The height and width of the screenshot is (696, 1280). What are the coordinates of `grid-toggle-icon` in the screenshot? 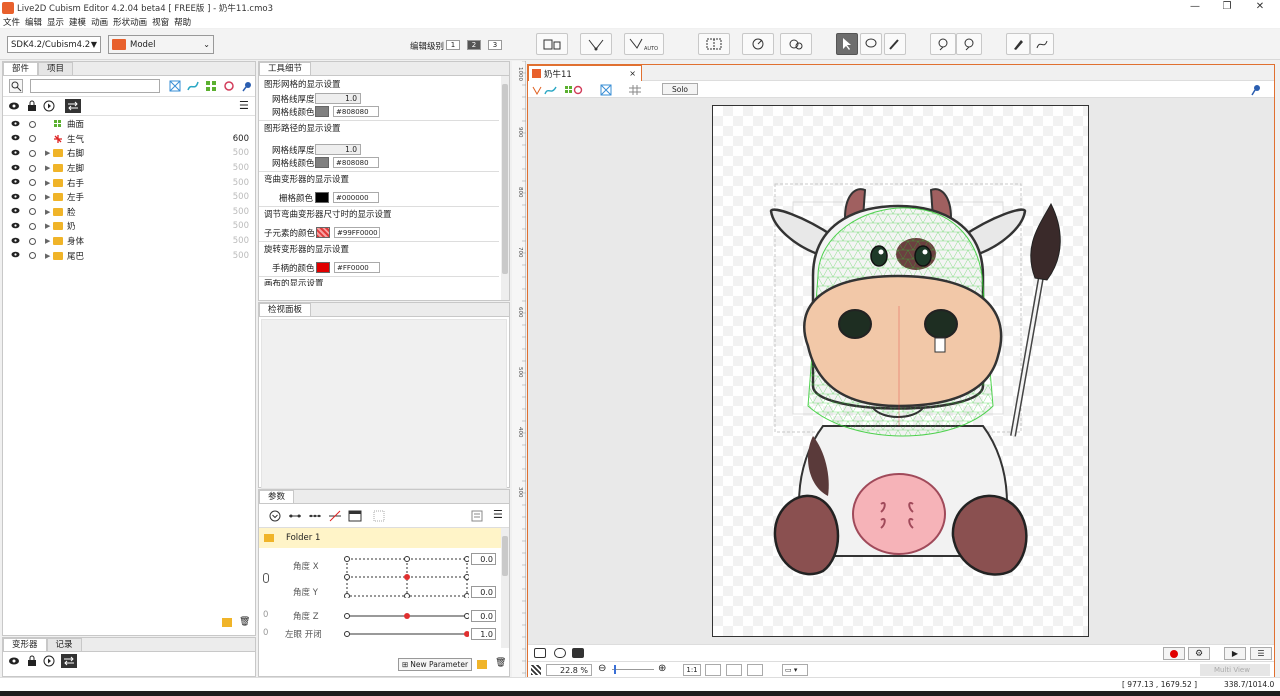 It's located at (635, 90).